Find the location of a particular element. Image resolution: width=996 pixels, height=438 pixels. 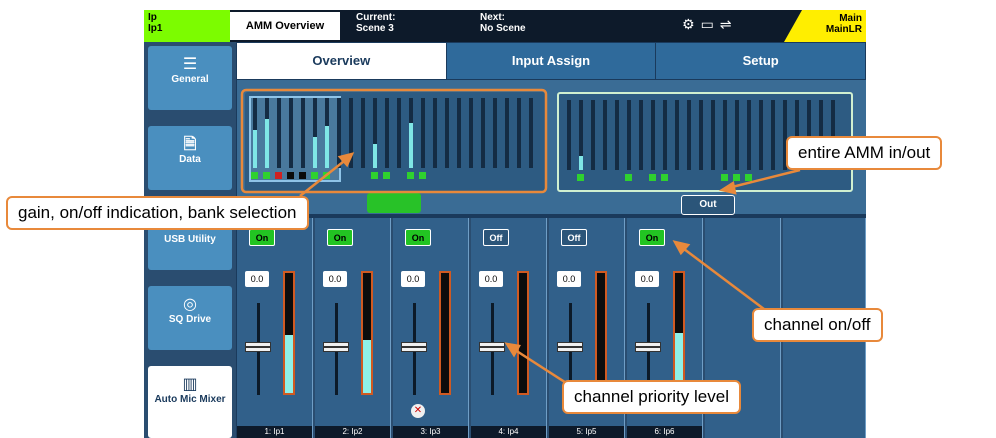

status-icons: ⚙ ▭ ⇌ is located at coordinates (707, 24).